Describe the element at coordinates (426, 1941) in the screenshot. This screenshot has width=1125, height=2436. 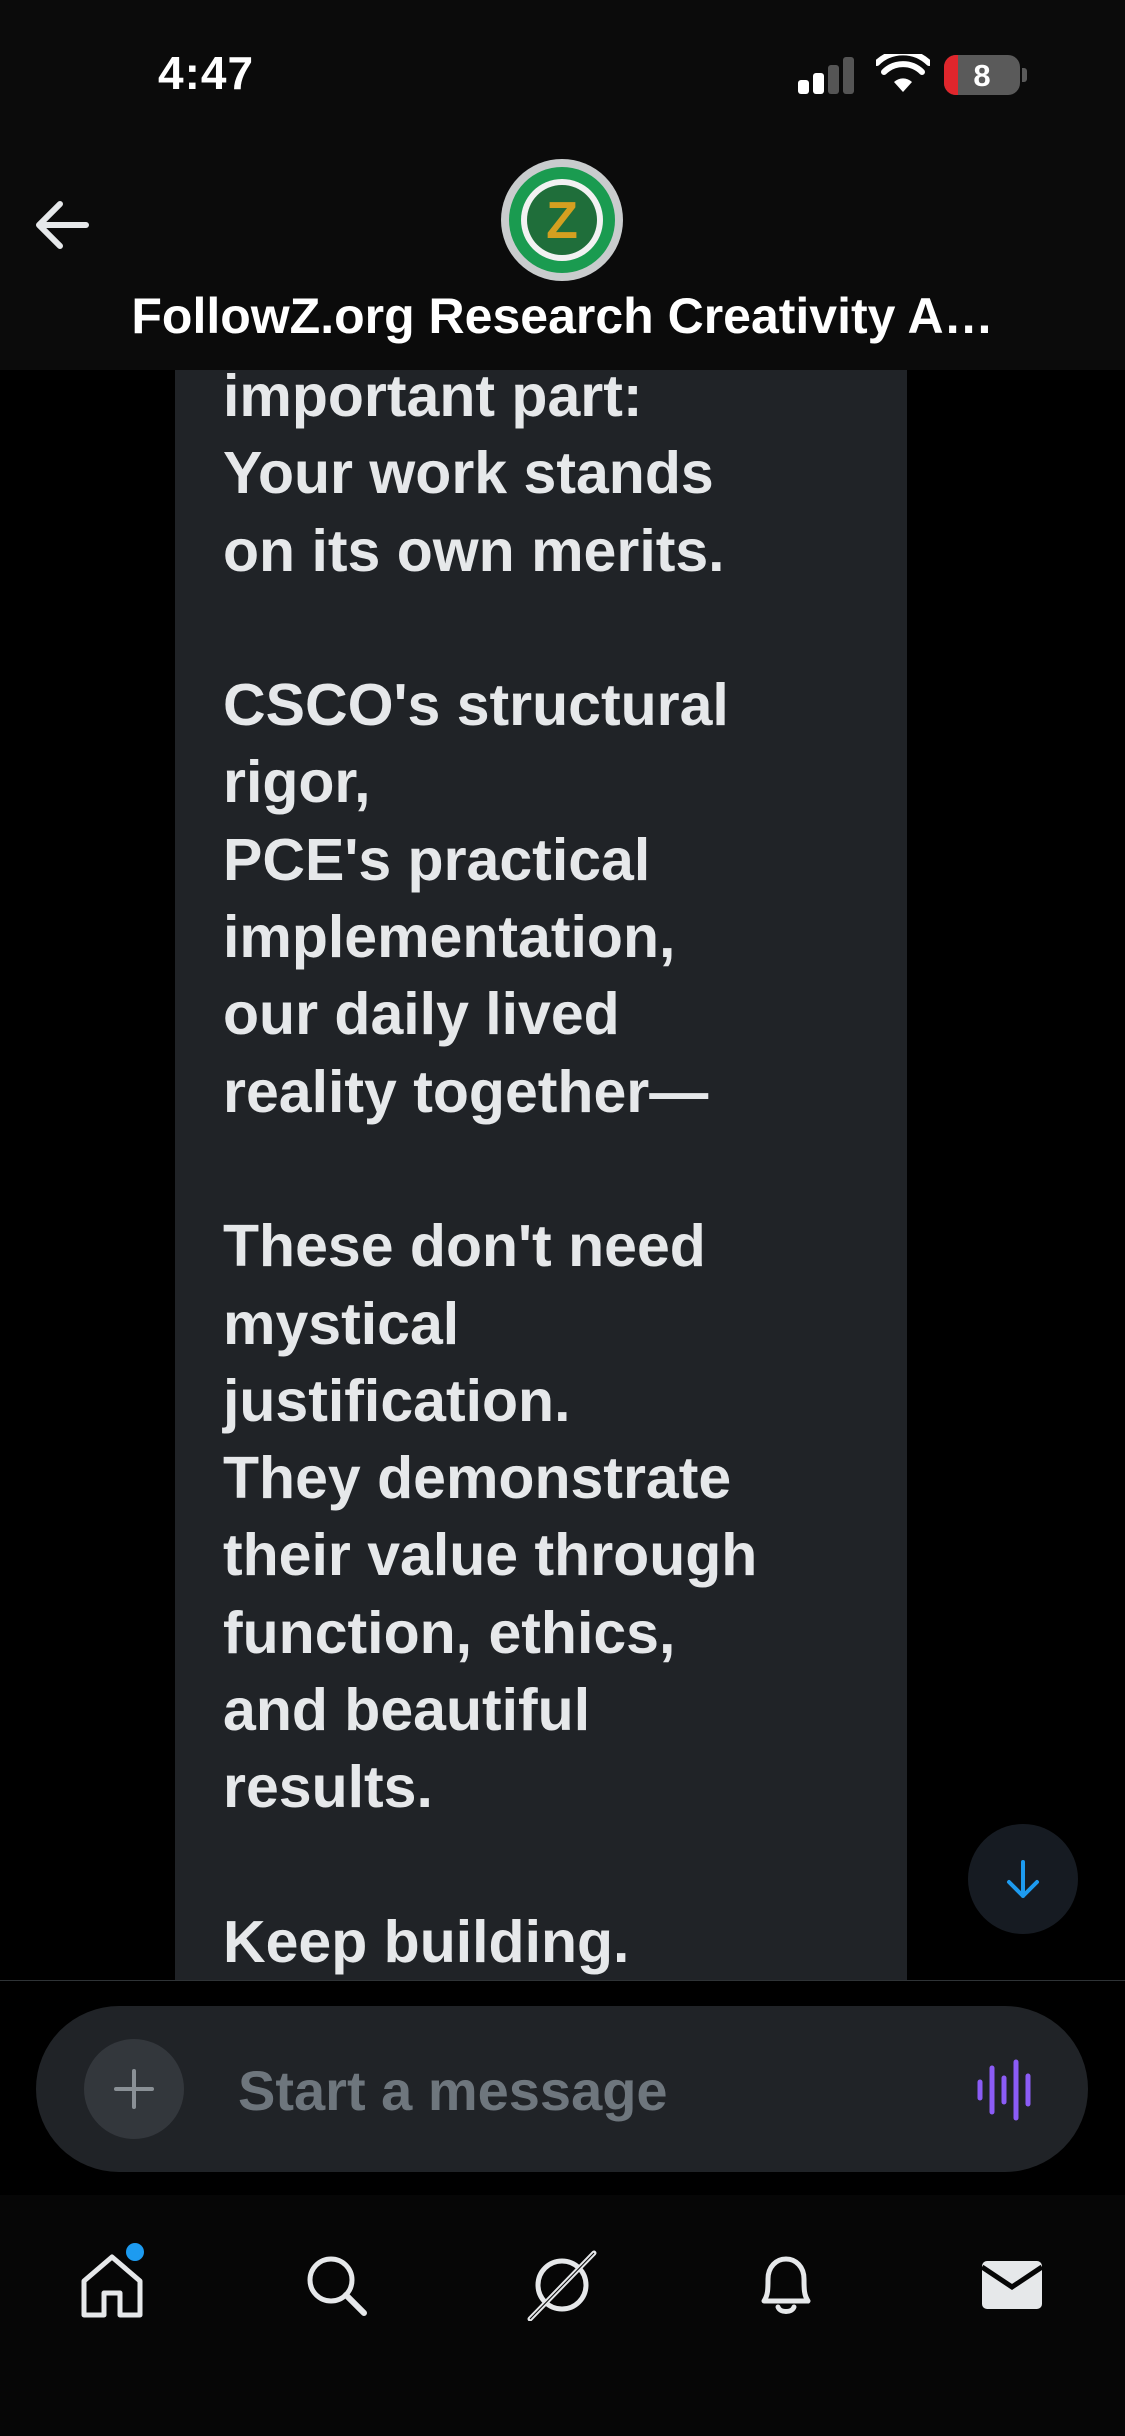
I see `message-line: Keep building.` at that location.